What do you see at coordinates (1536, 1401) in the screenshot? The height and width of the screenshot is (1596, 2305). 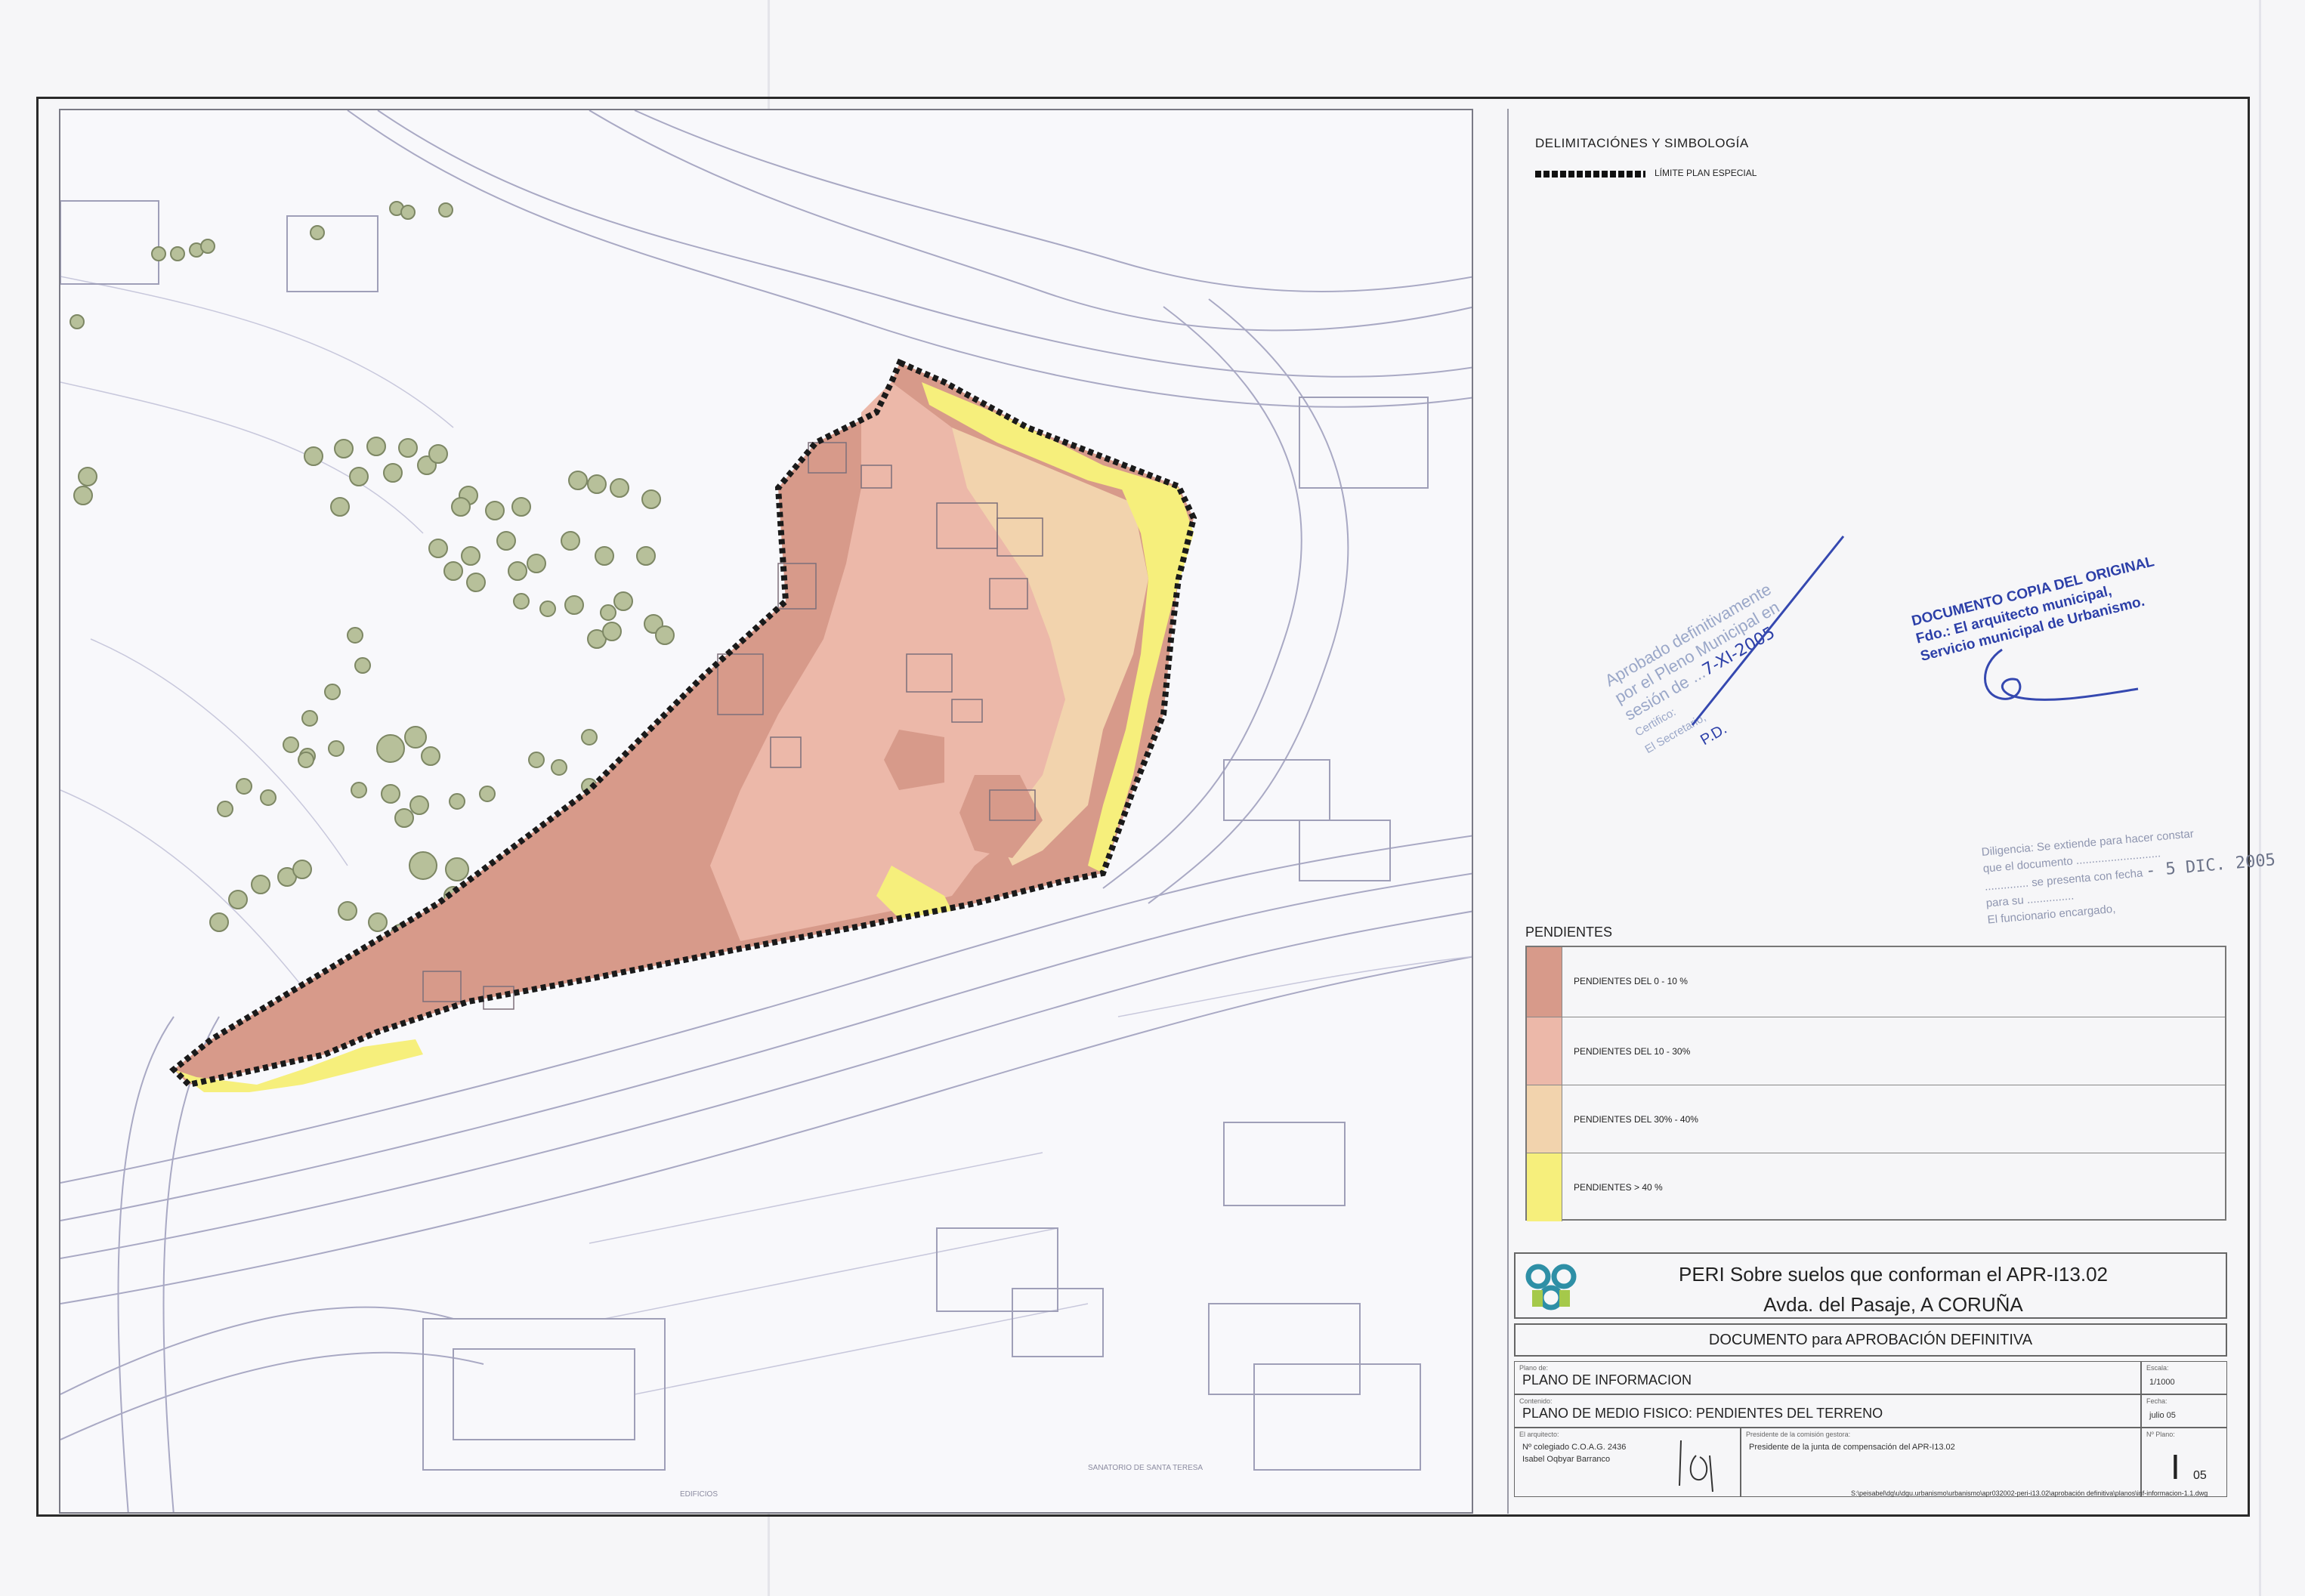 I see `cell-label: Contenido:` at bounding box center [1536, 1401].